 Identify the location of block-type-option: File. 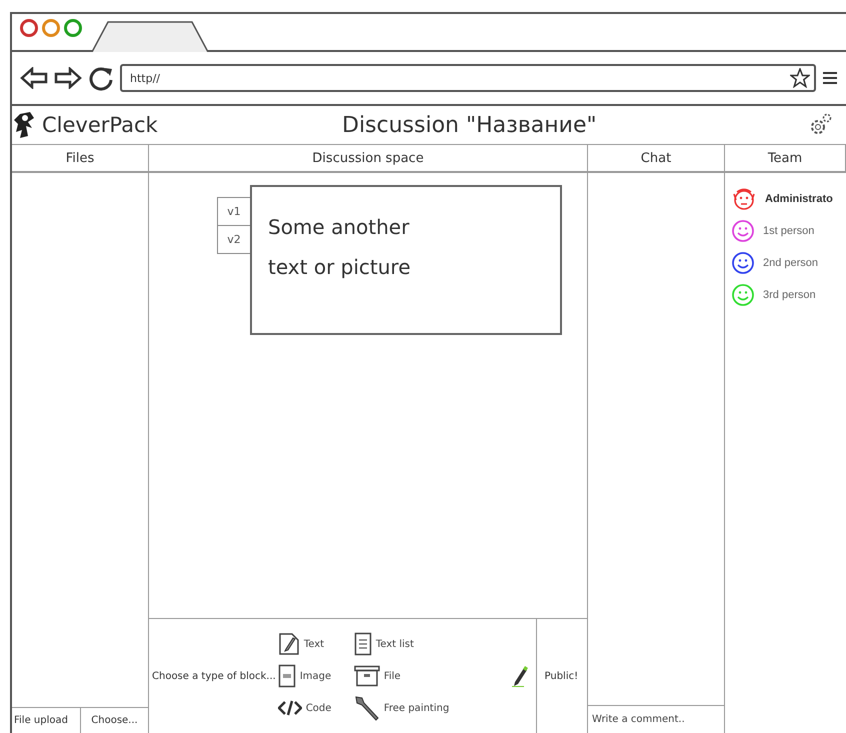
(414, 676).